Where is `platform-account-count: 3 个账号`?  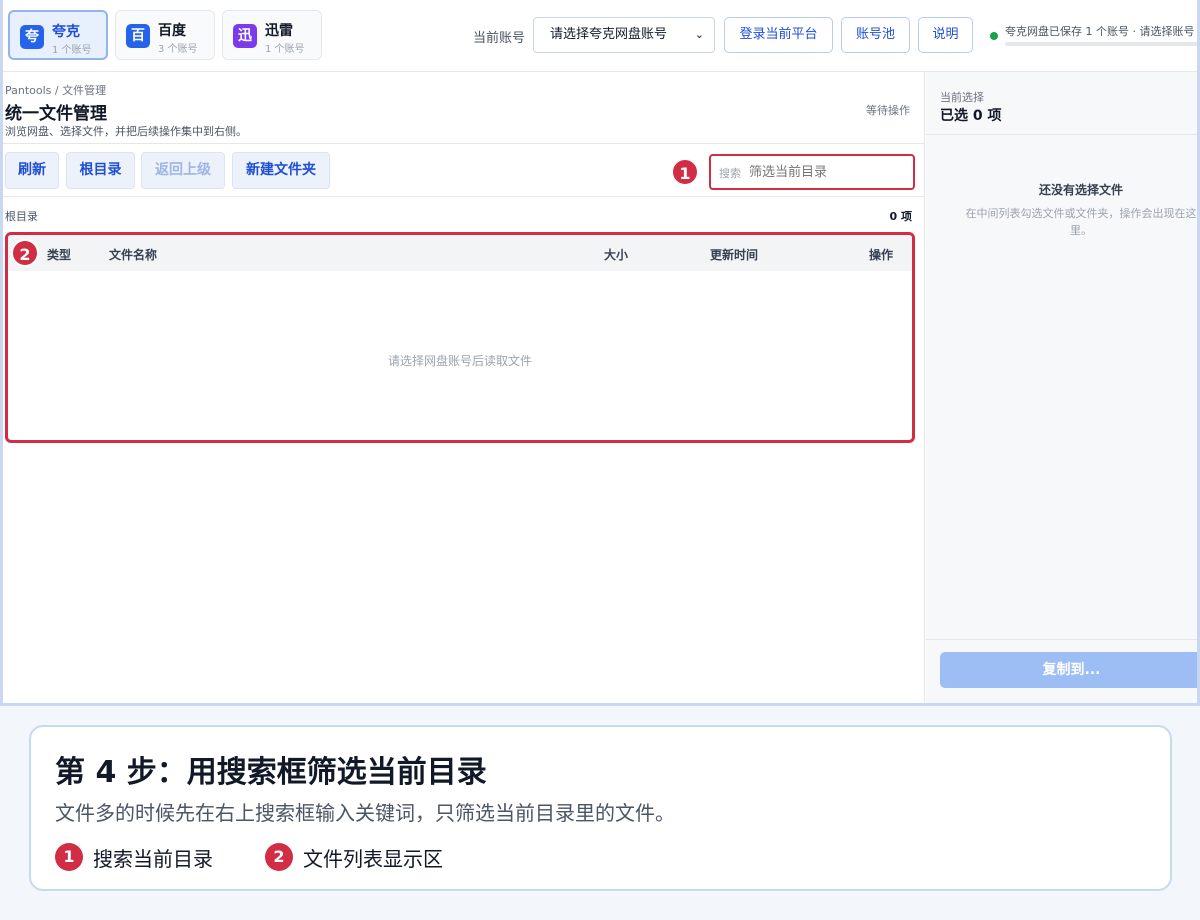 platform-account-count: 3 个账号 is located at coordinates (178, 49).